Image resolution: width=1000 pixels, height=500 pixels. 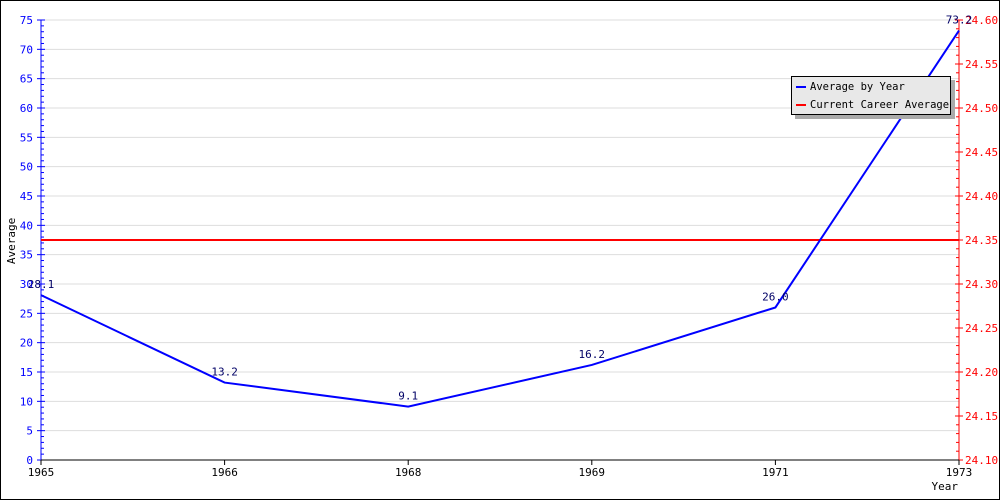 I want to click on y-tick-label: 20, so click(x=26, y=343).